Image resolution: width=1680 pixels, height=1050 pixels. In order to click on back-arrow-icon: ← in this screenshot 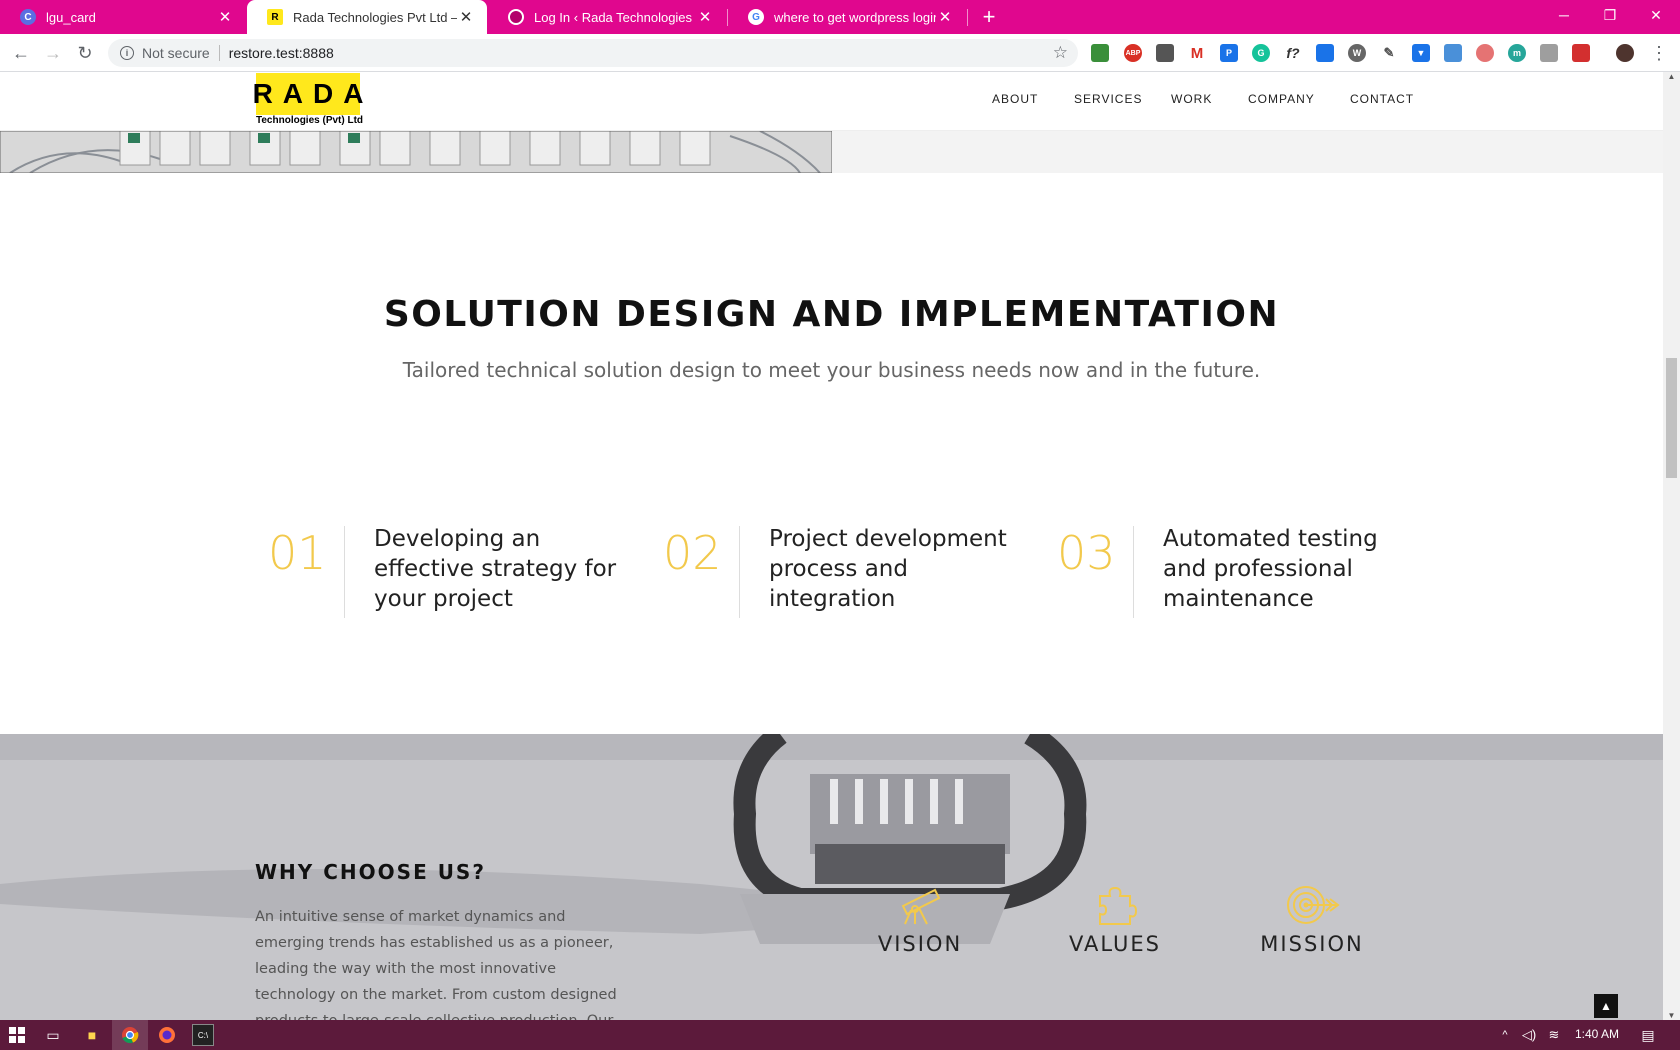, I will do `click(21, 53)`.